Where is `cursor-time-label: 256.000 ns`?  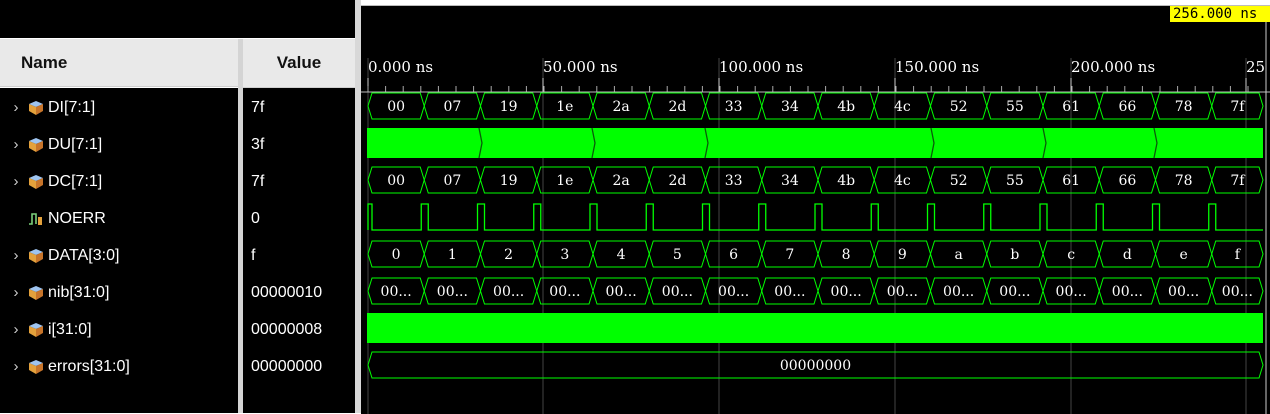 cursor-time-label: 256.000 ns is located at coordinates (1220, 14).